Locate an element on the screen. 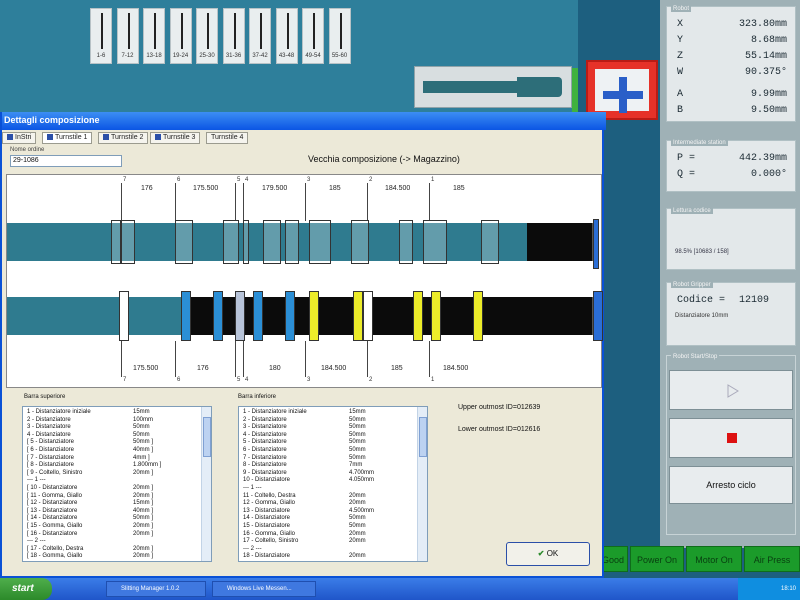  list-item: [ 18 - Gomma, Giallo 20mm ] is located at coordinates (102, 556).